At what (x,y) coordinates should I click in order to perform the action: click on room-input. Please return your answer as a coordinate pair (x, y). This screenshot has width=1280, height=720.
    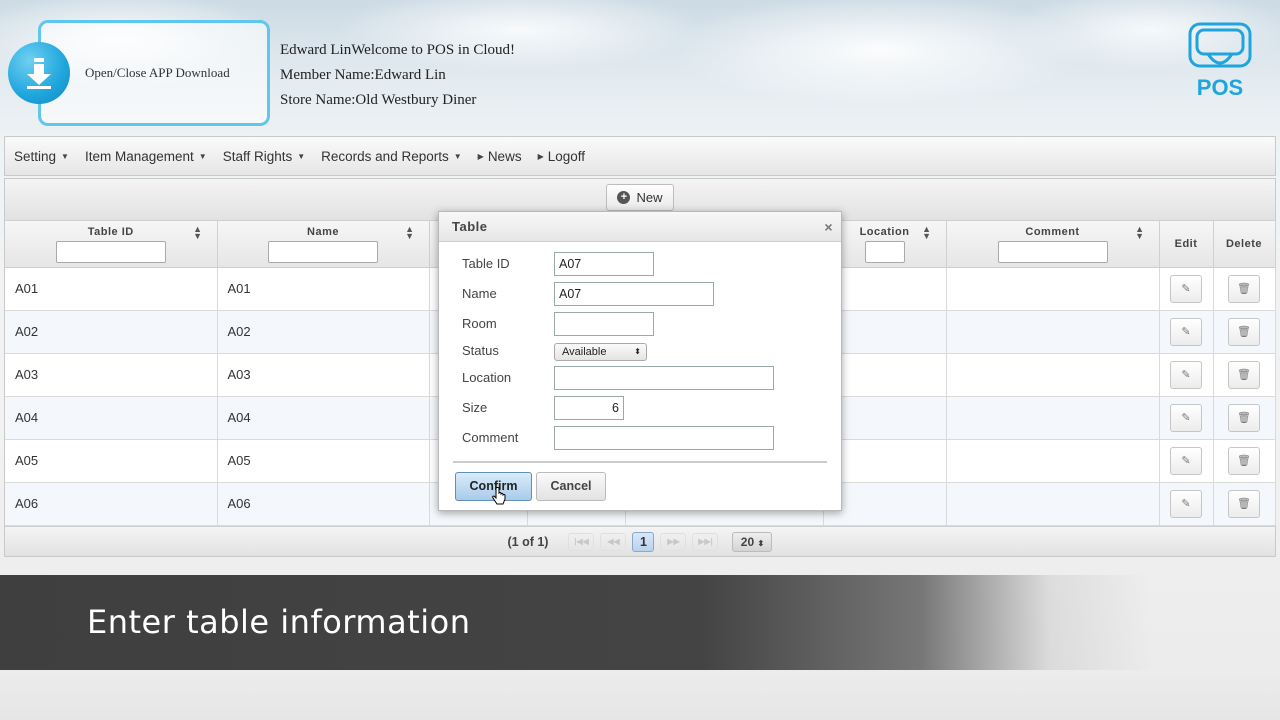
    Looking at the image, I should click on (604, 324).